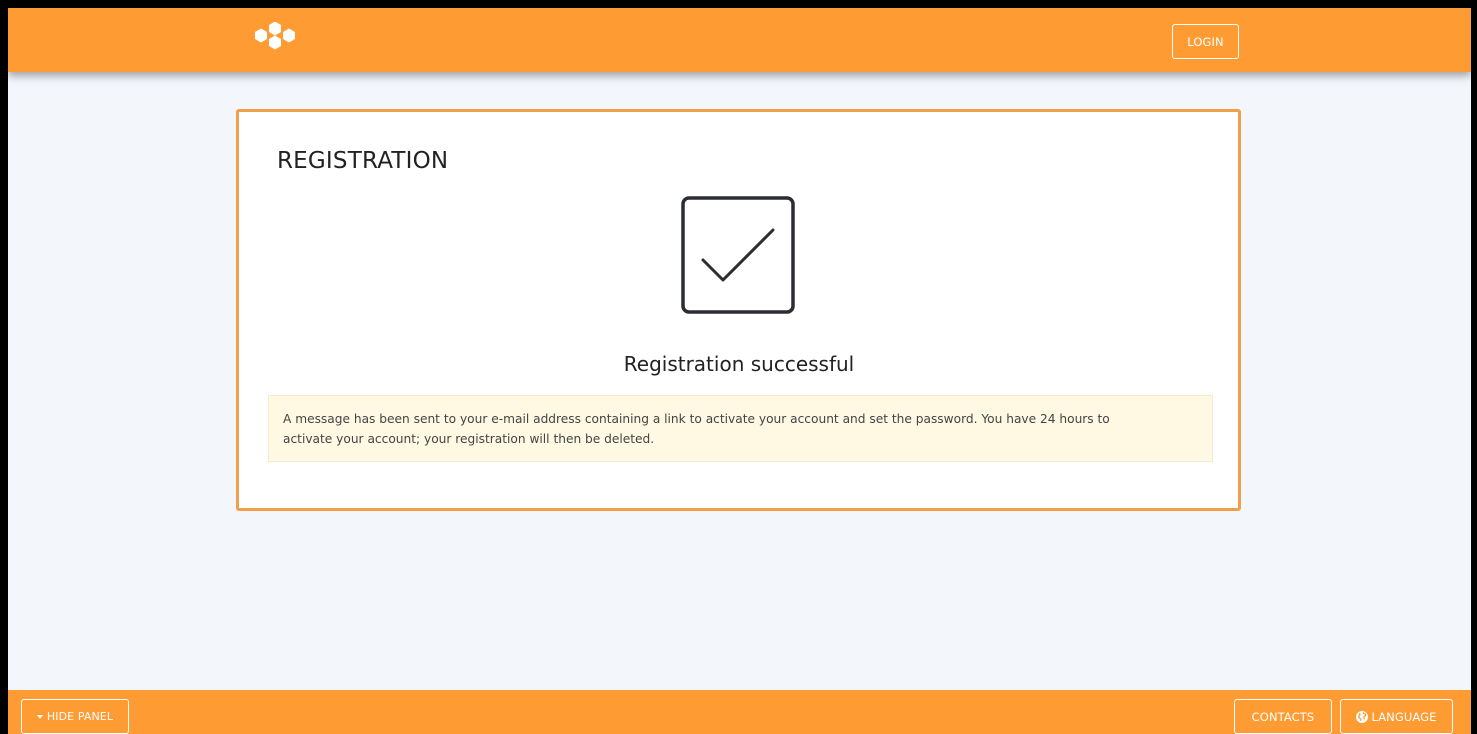 Image resolution: width=1477 pixels, height=734 pixels. Describe the element at coordinates (1362, 716) in the screenshot. I see `globe-icon` at that location.